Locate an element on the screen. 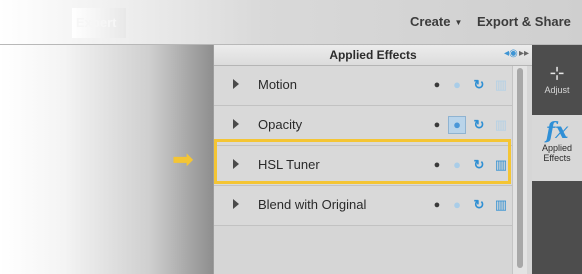  effect-name: Motion is located at coordinates (278, 84).